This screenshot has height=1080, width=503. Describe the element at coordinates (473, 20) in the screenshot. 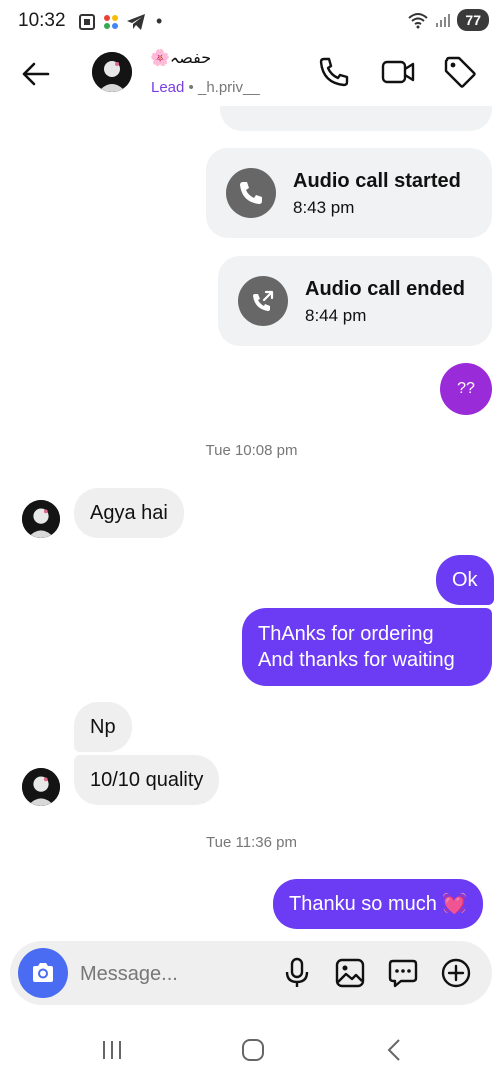

I see `battery-indicator: 77` at that location.